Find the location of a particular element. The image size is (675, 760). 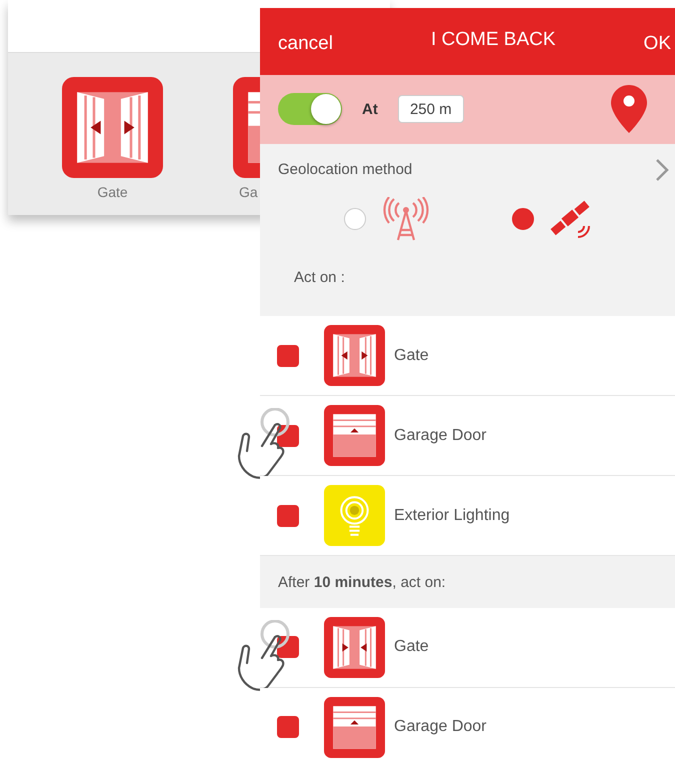

distance-field: 250 m is located at coordinates (431, 109).